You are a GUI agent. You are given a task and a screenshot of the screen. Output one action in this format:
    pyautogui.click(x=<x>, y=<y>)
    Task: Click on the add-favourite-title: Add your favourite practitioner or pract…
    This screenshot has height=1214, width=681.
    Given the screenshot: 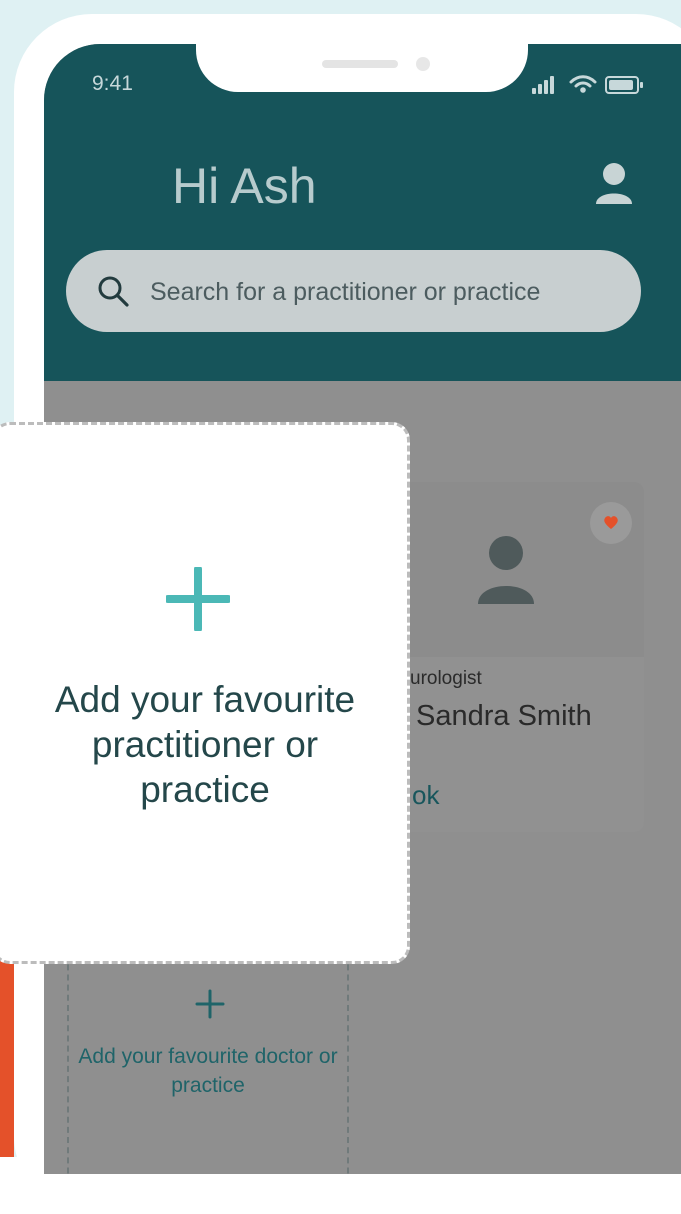 What is the action you would take?
    pyautogui.click(x=205, y=744)
    